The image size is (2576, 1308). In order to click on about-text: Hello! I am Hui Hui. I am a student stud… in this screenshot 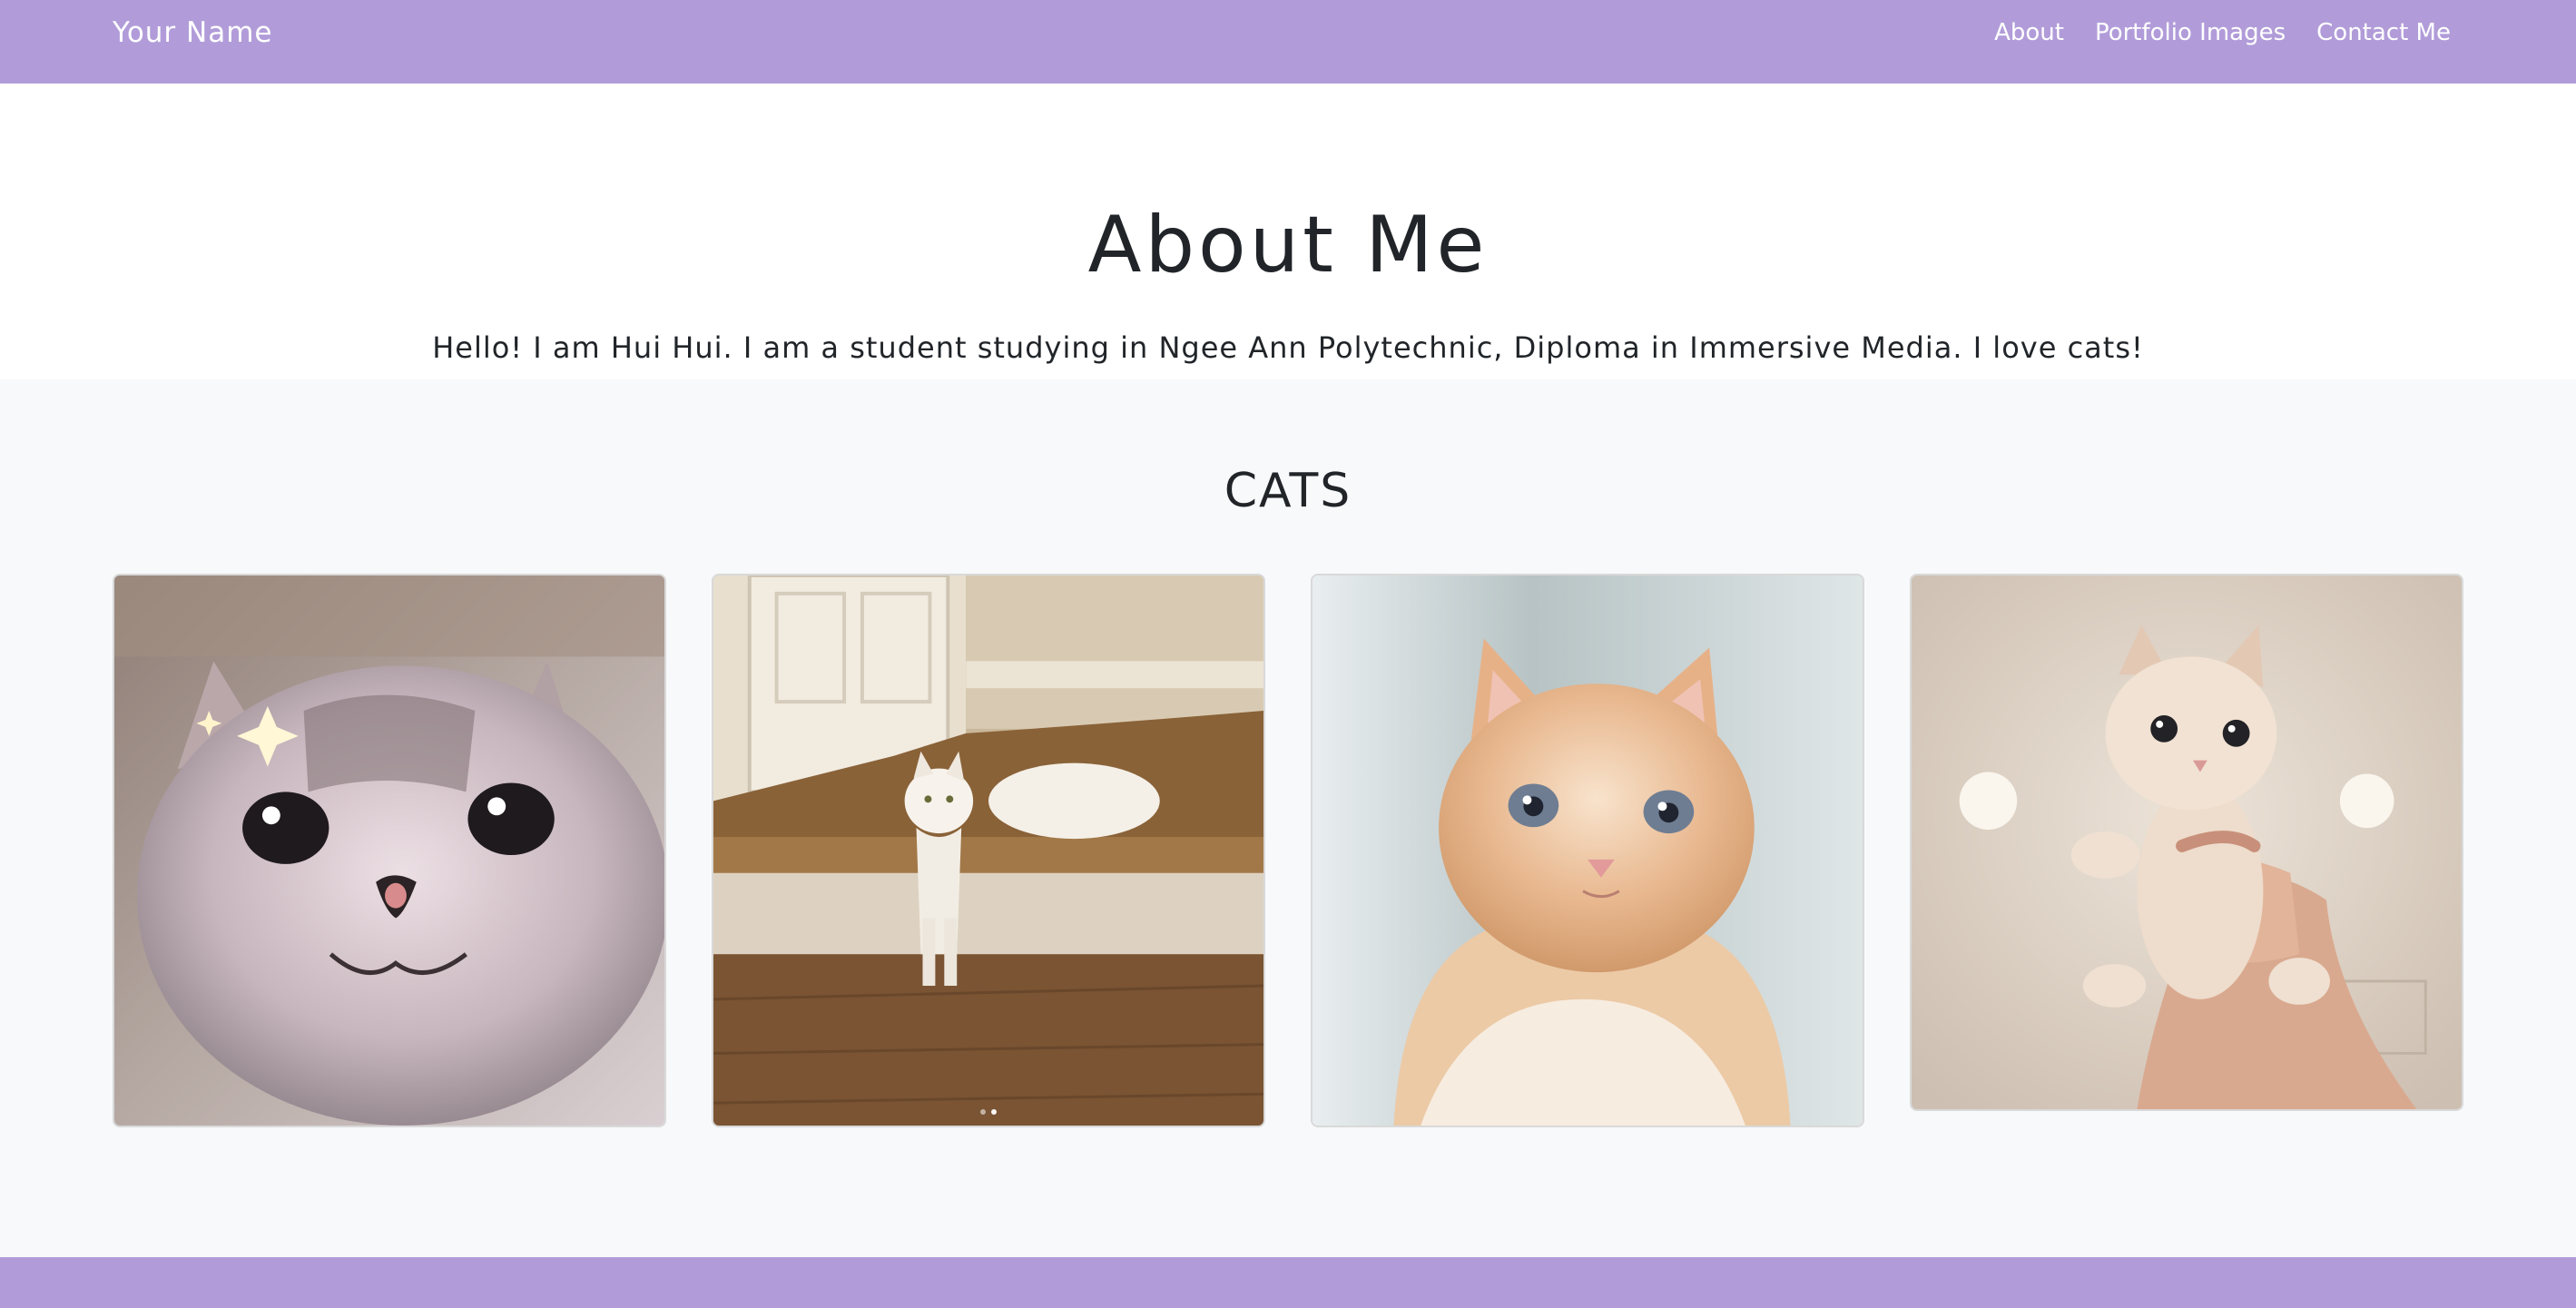, I will do `click(1288, 347)`.